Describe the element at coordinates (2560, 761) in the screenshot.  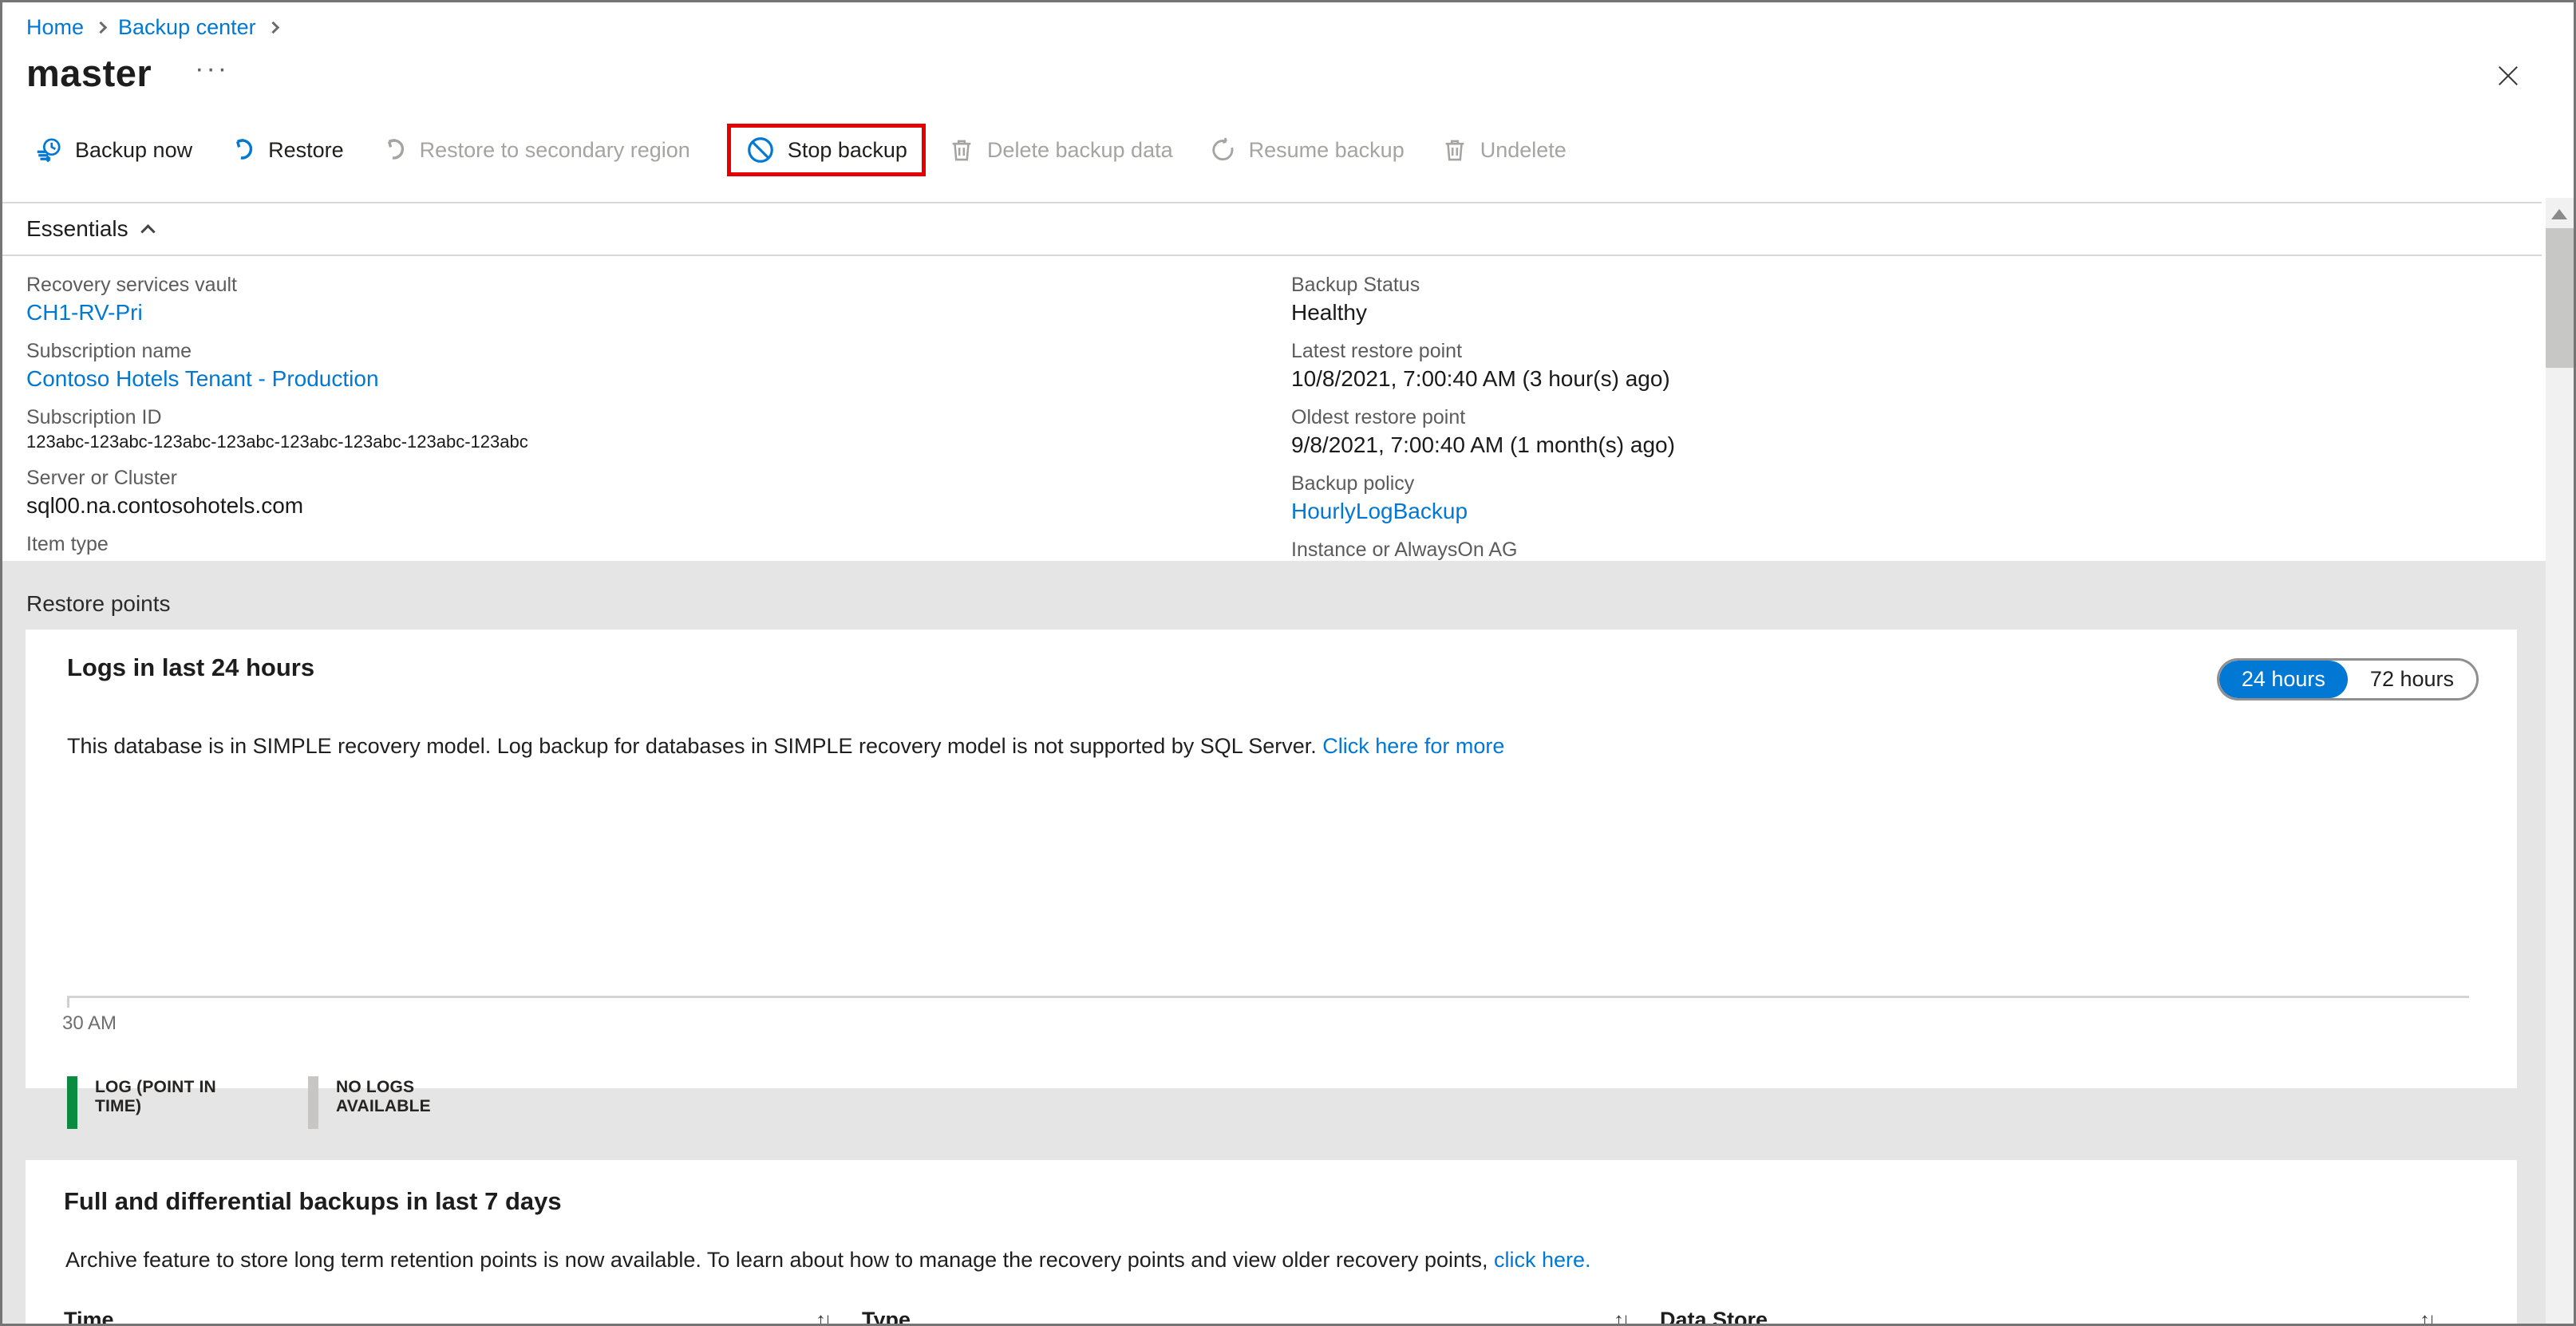
I see `vertical-scrollbar` at that location.